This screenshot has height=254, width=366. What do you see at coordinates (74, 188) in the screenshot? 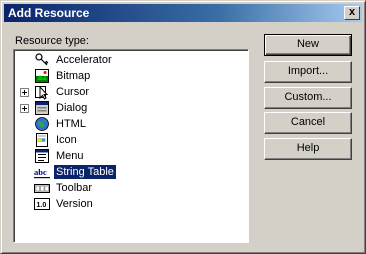
I see `tree-item-label: Toolbar` at bounding box center [74, 188].